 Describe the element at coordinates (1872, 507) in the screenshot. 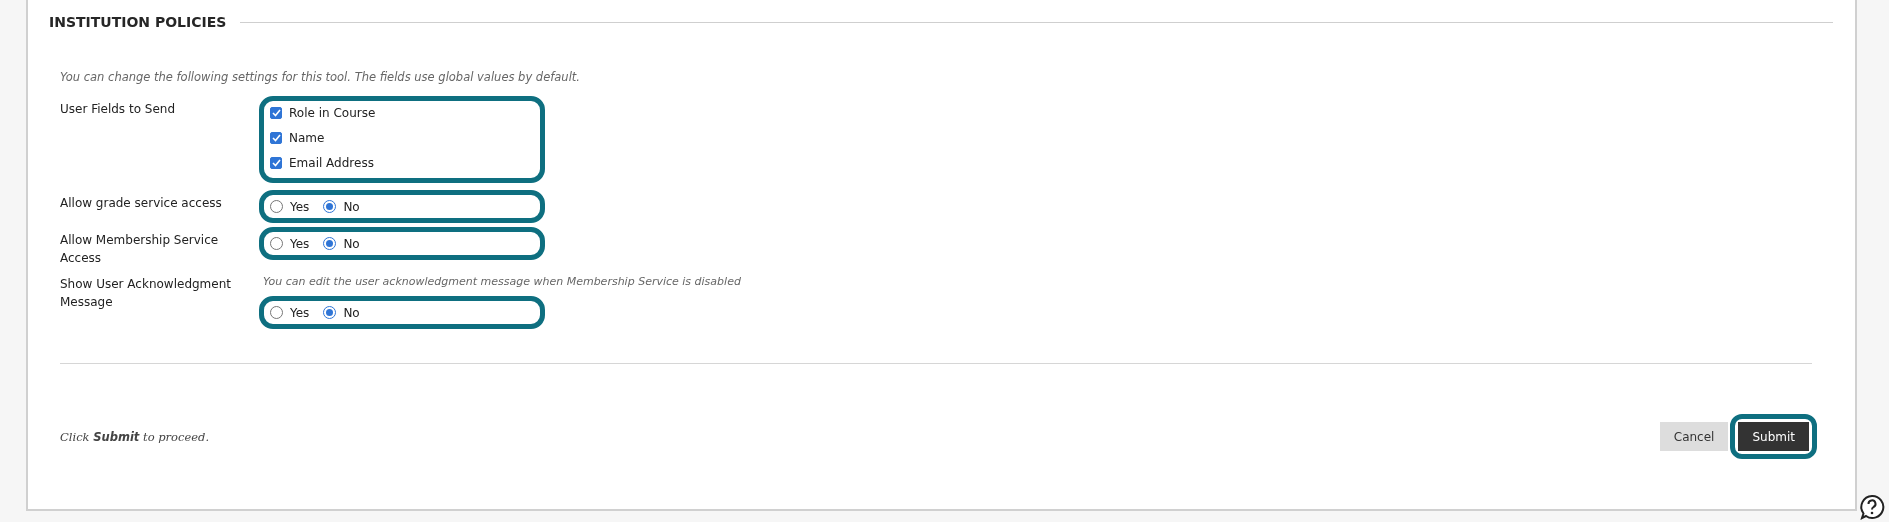

I see `help-icon` at that location.